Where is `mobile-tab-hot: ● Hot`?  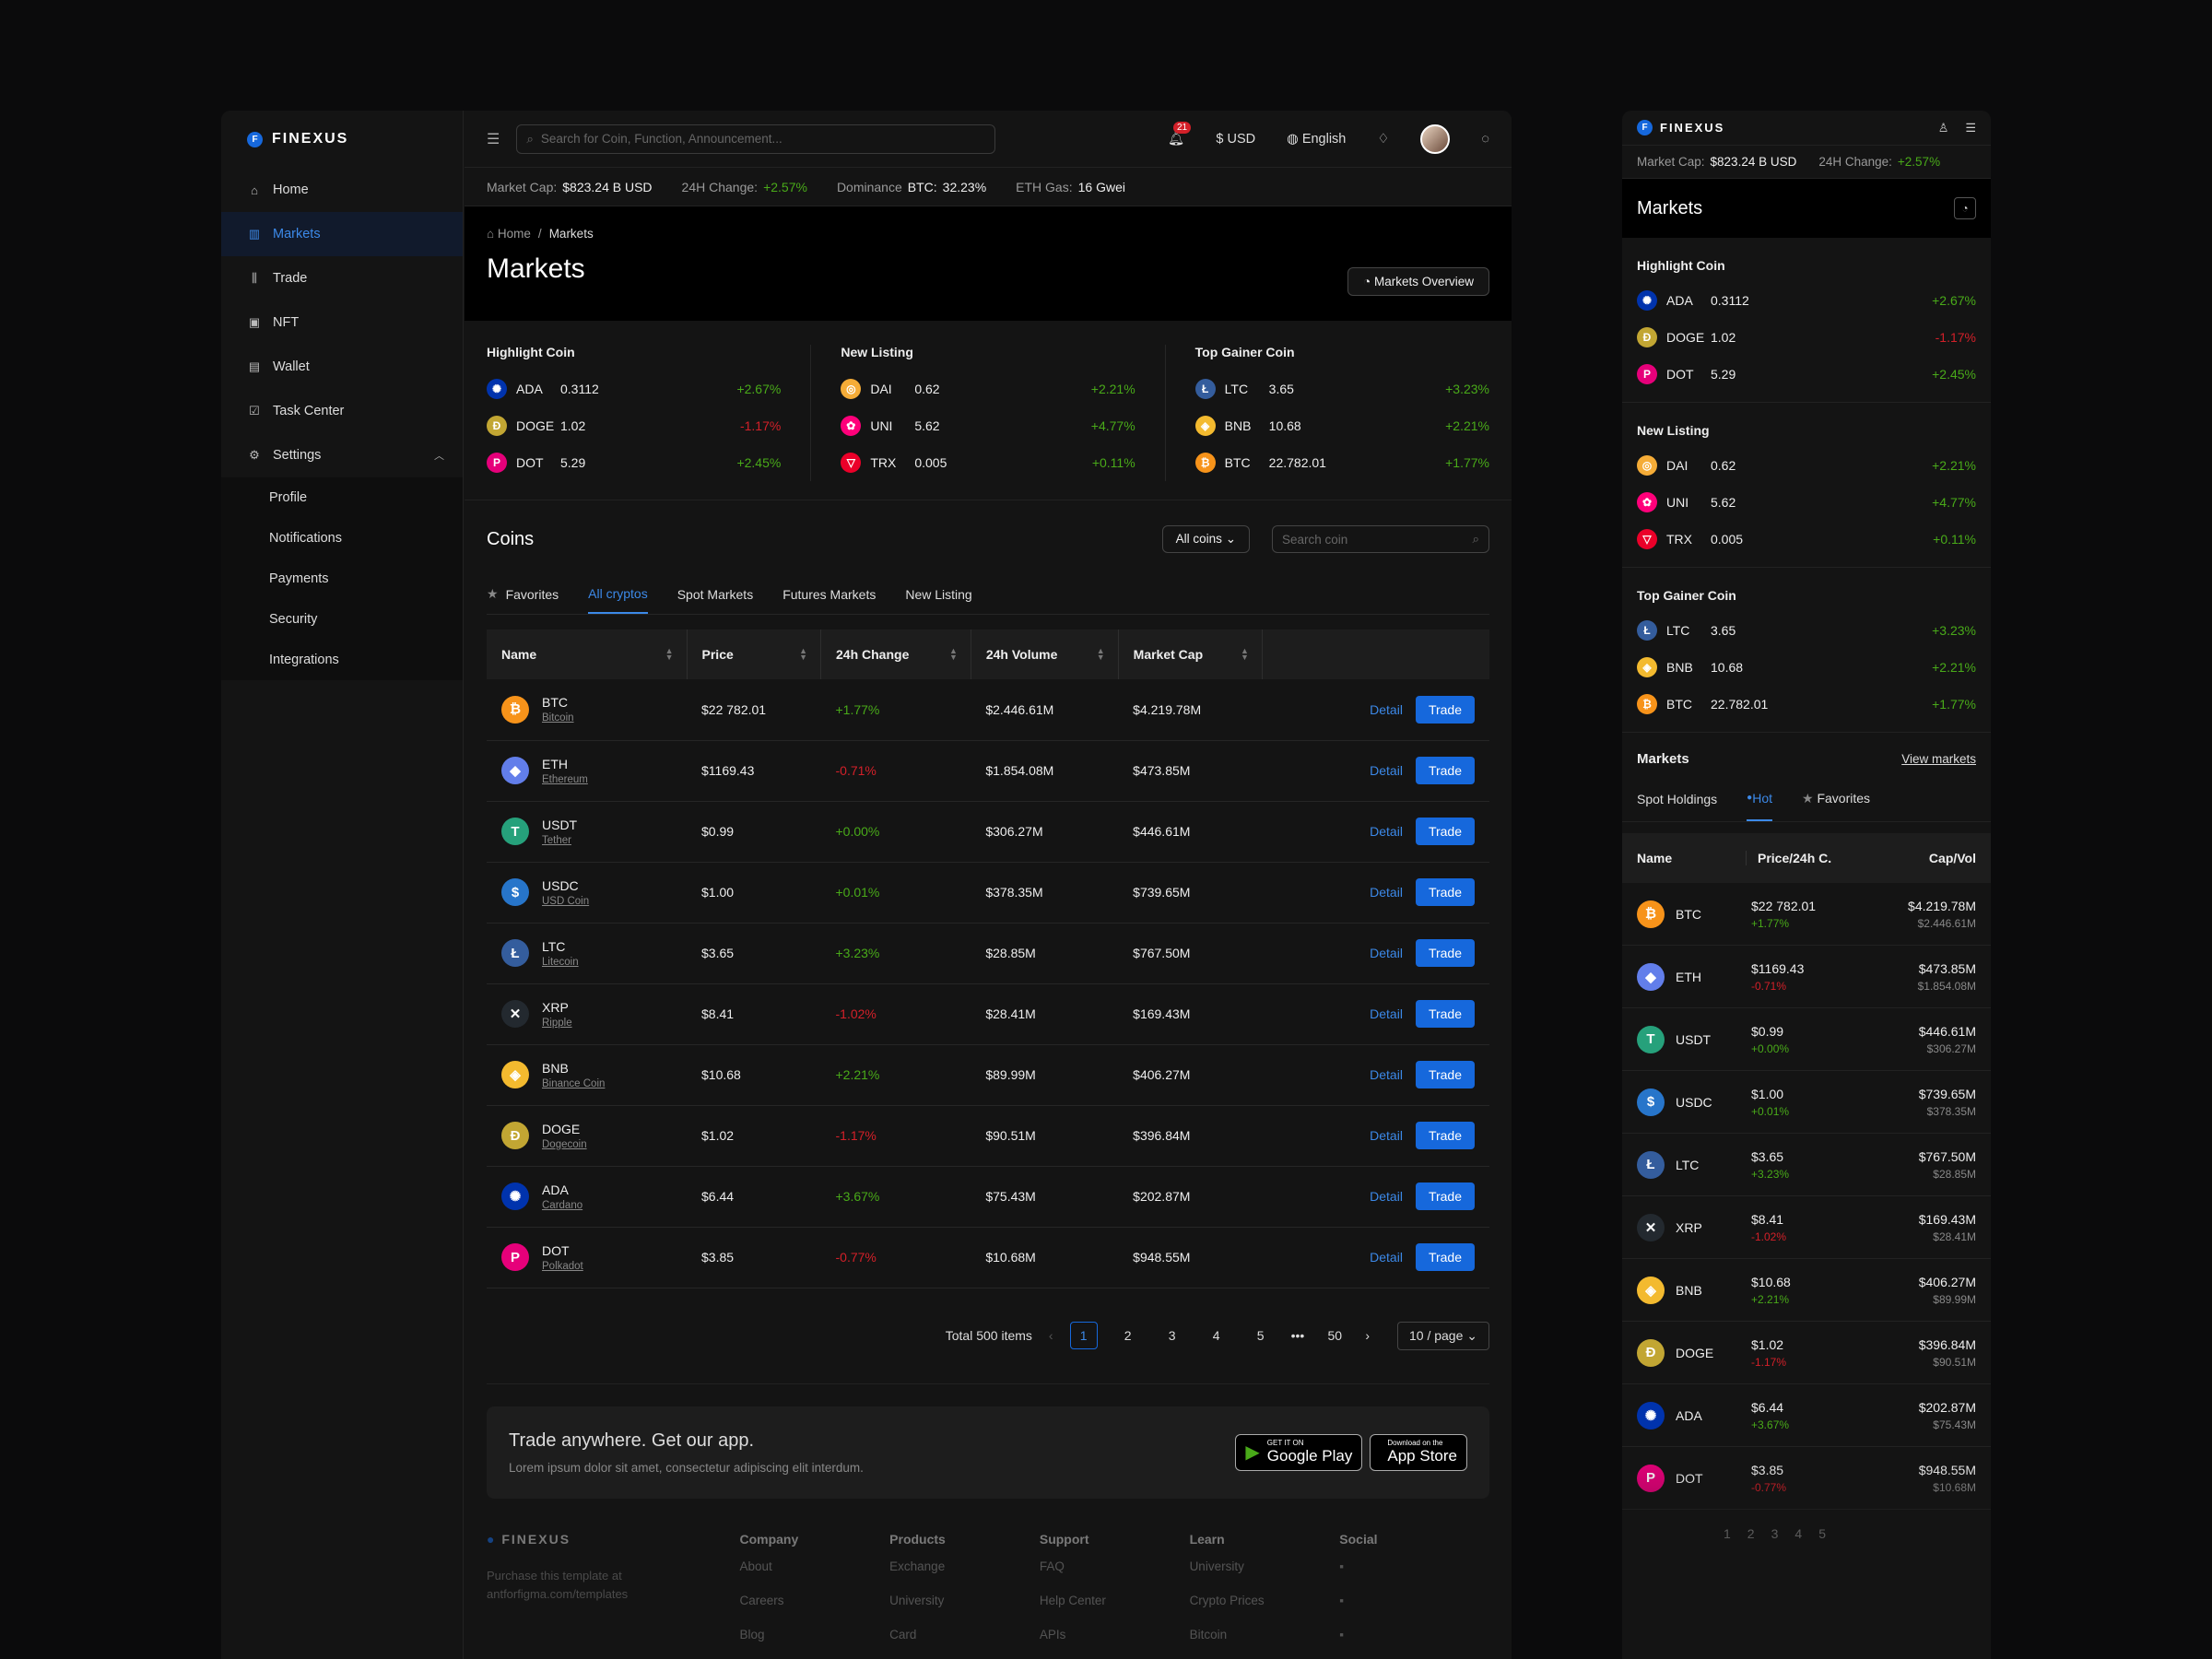 mobile-tab-hot: ● Hot is located at coordinates (1760, 798).